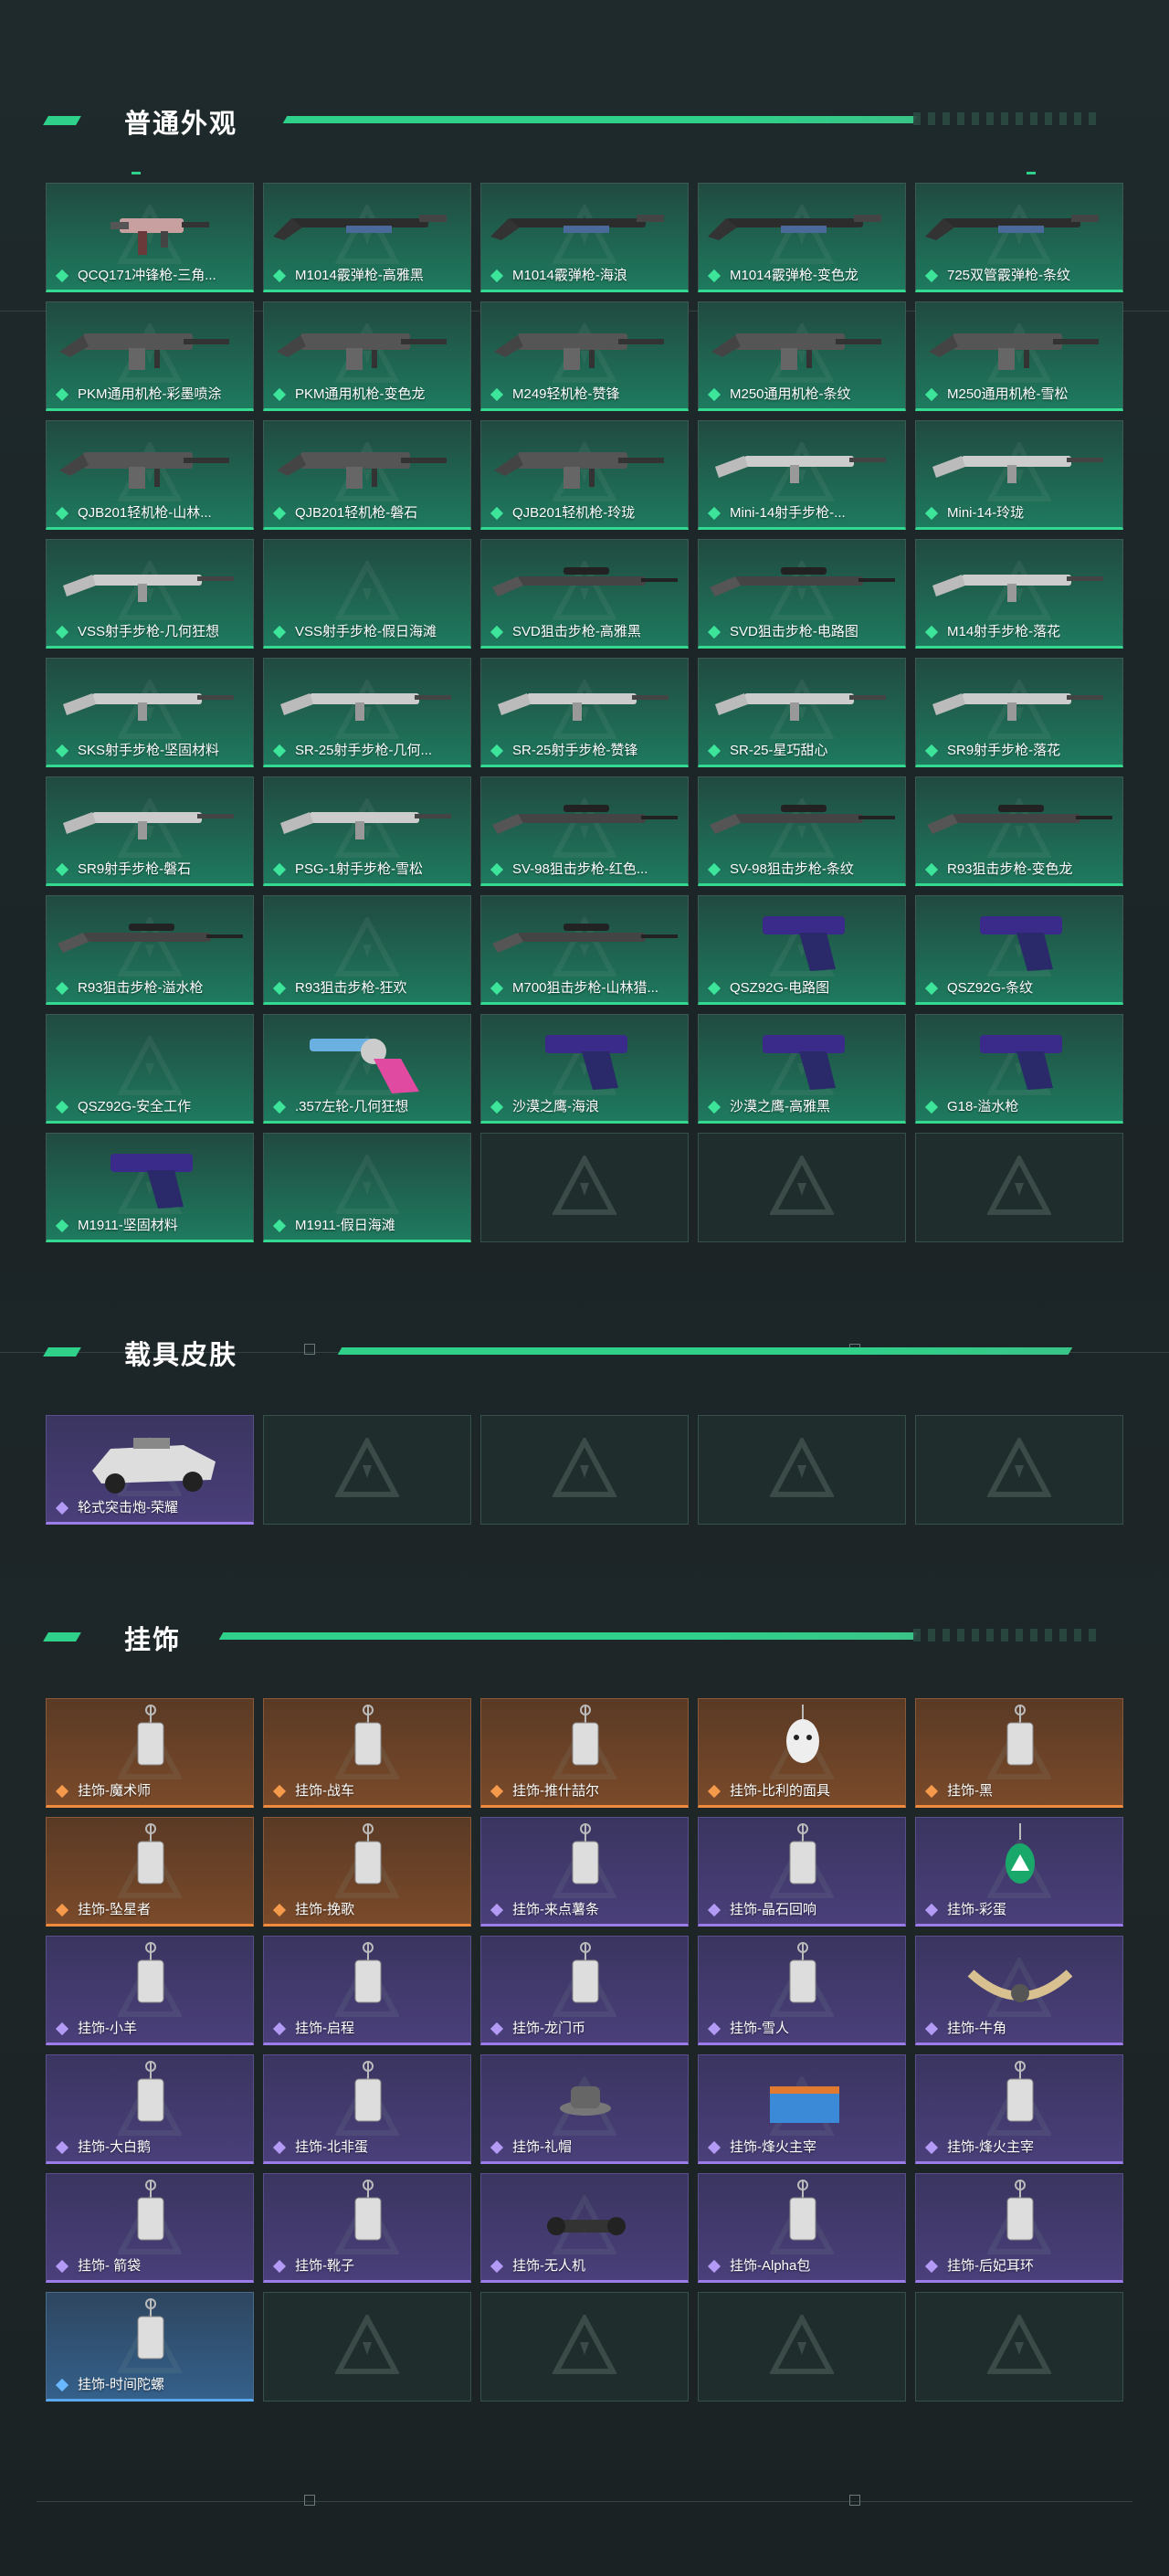 The width and height of the screenshot is (1169, 2576). What do you see at coordinates (802, 1753) in the screenshot?
I see `item-card: 挂饰-比利的面具` at bounding box center [802, 1753].